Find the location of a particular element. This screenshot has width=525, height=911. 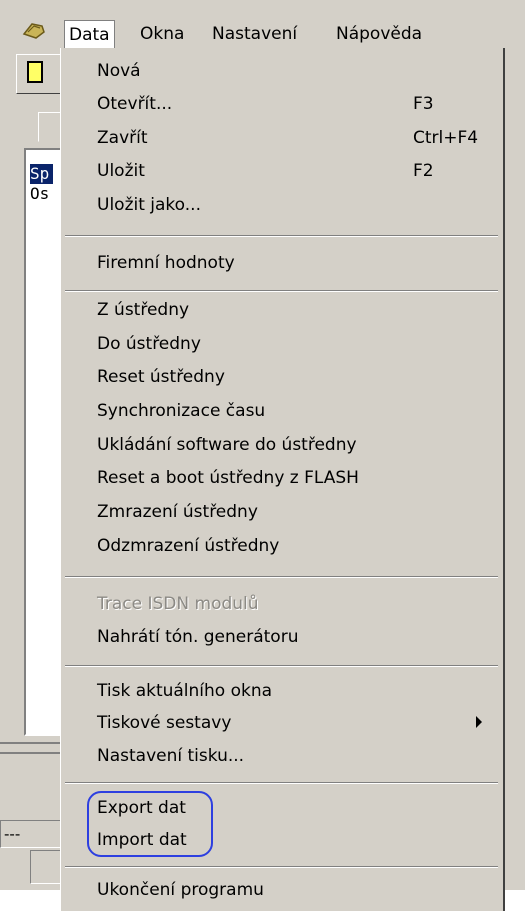

shortcut-zavrit: Ctrl+F4 is located at coordinates (446, 138).